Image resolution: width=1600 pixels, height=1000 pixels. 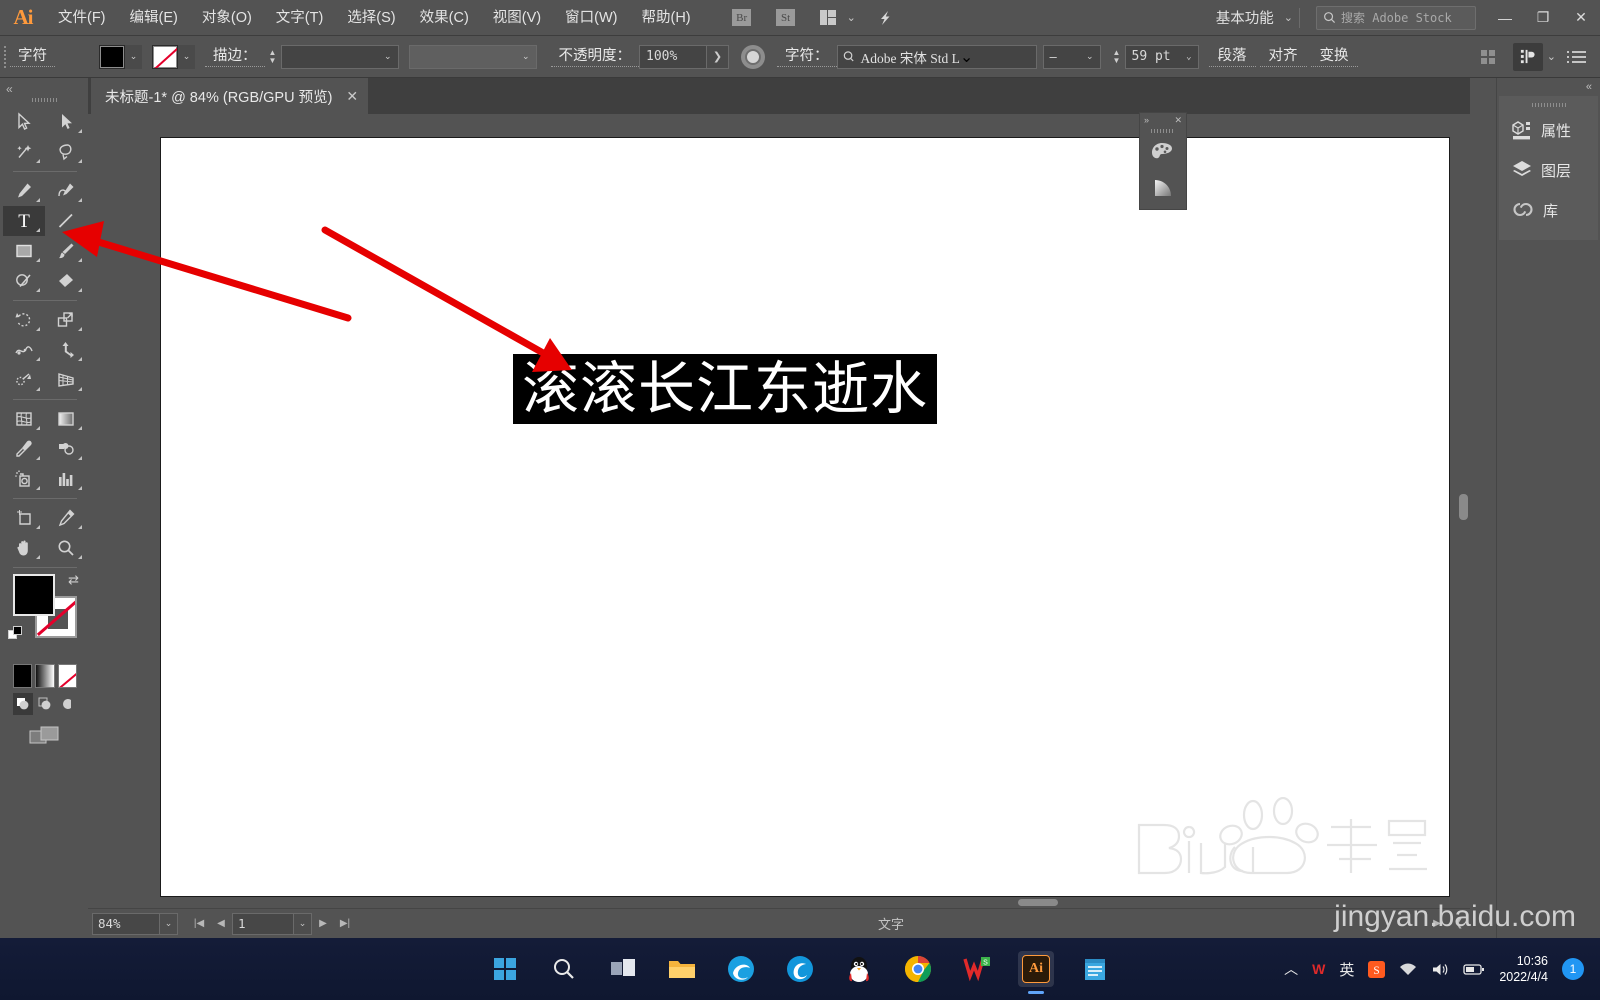 I want to click on hand-tool, so click(x=24, y=548).